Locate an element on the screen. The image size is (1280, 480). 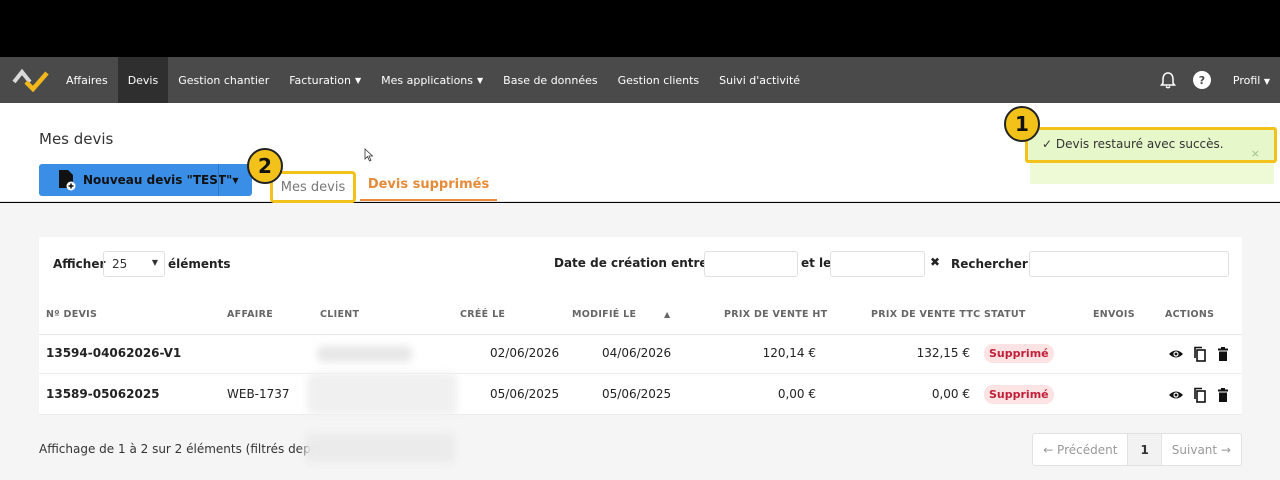
nav-label: Affaires is located at coordinates (87, 80).